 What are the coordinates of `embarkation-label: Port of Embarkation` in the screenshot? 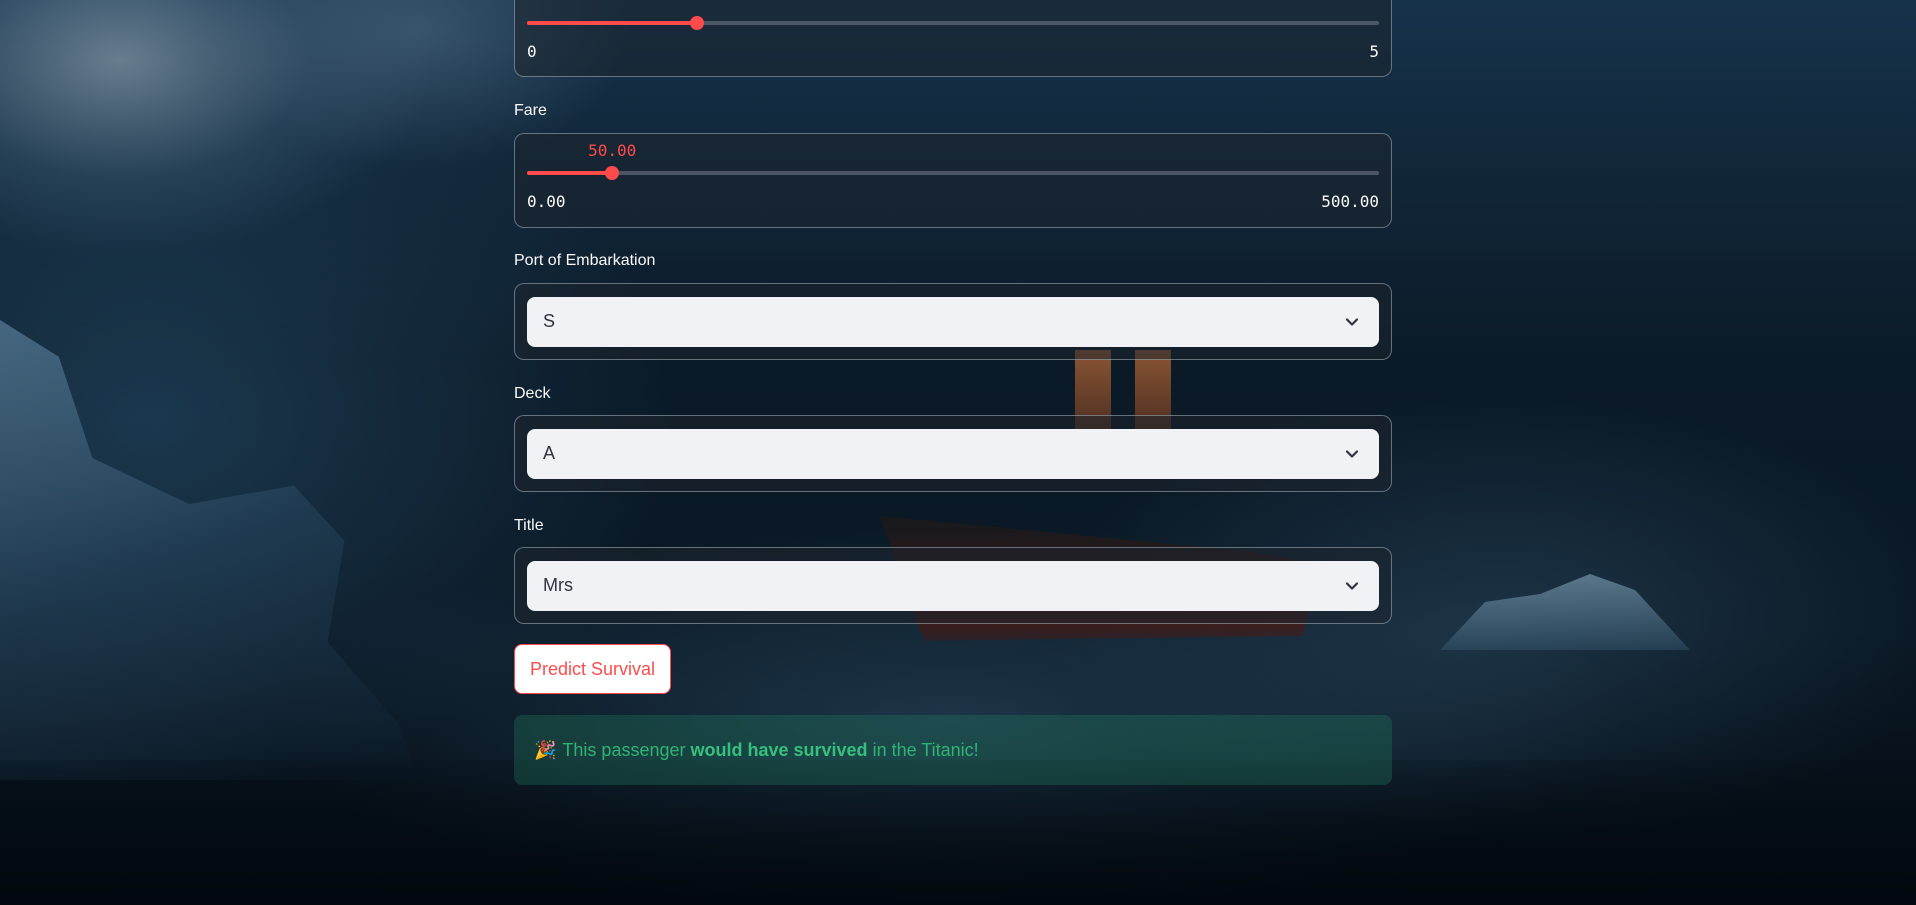 It's located at (585, 260).